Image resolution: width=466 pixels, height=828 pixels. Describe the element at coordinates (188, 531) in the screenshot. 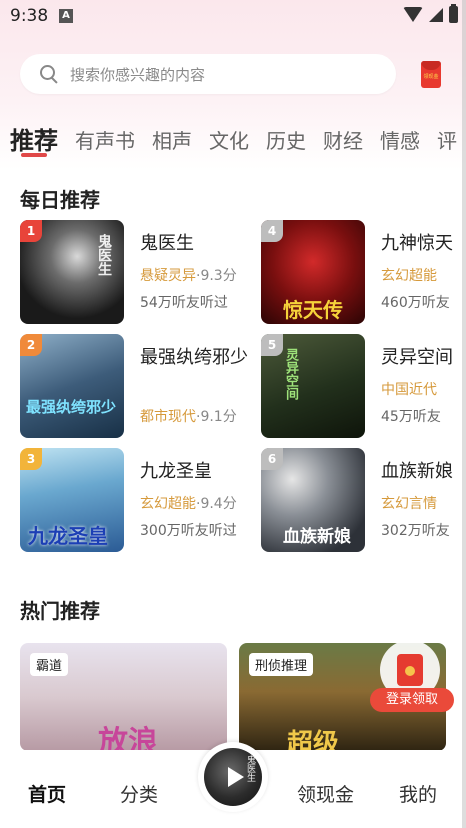

I see `book-listens: 300万听友听过` at that location.